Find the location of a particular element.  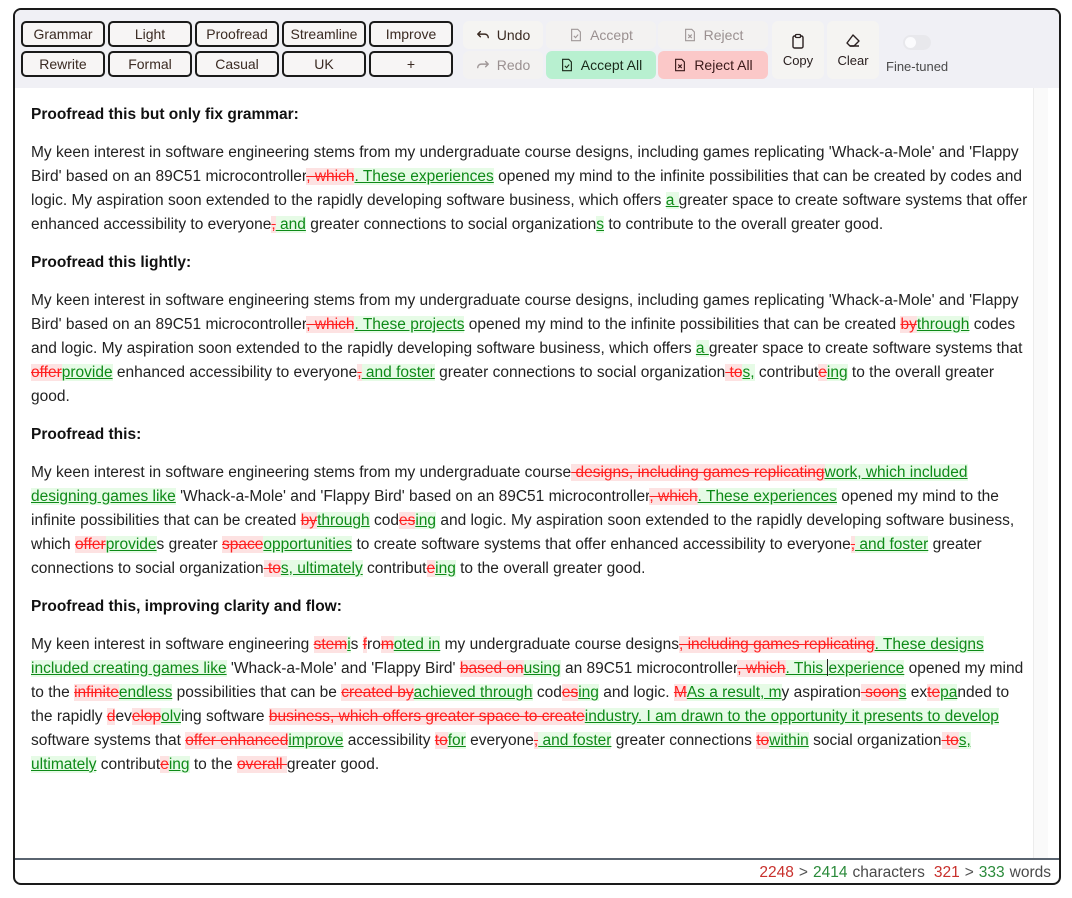

fine-tuned-toggle is located at coordinates (917, 42).